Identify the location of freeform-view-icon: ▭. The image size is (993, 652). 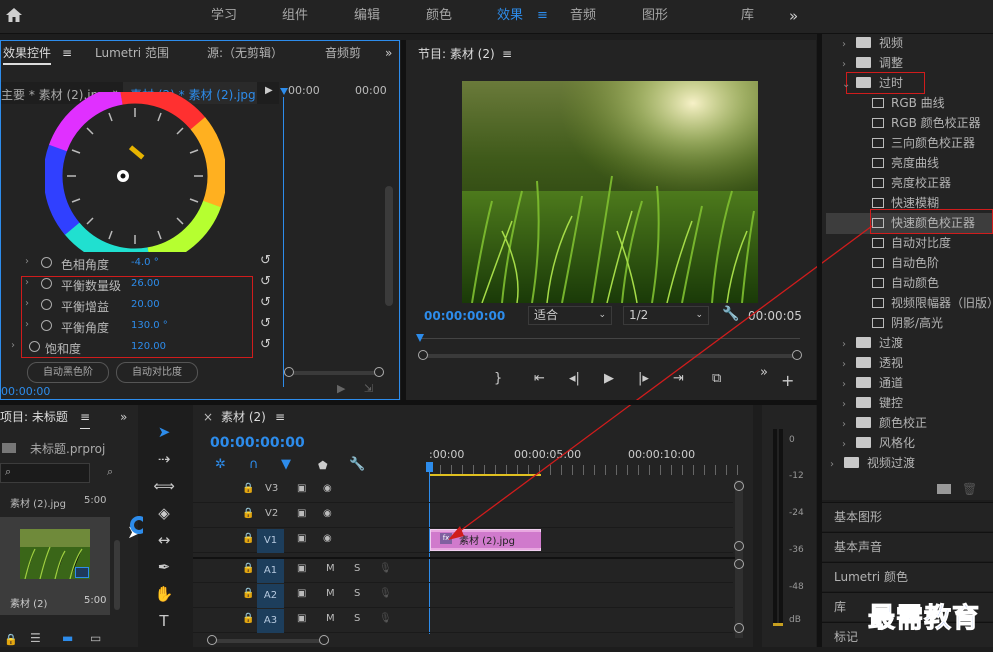
(95, 638).